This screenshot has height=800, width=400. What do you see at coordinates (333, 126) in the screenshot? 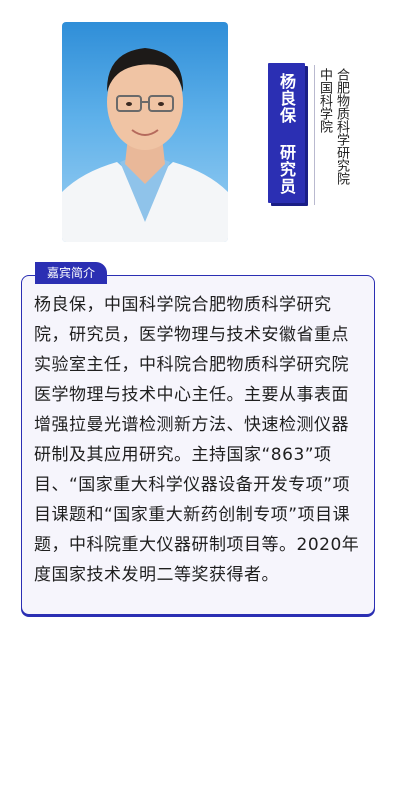
I see `speaker-affiliation: 合肥物质科学研究院 中国科学院` at bounding box center [333, 126].